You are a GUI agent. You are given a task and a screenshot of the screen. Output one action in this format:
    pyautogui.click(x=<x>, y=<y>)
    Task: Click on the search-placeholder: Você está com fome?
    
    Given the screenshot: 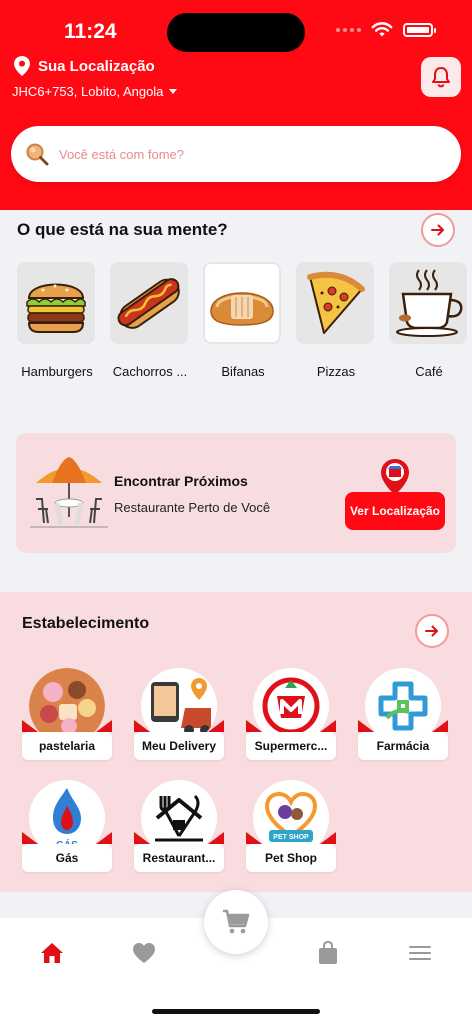 What is the action you would take?
    pyautogui.click(x=122, y=154)
    